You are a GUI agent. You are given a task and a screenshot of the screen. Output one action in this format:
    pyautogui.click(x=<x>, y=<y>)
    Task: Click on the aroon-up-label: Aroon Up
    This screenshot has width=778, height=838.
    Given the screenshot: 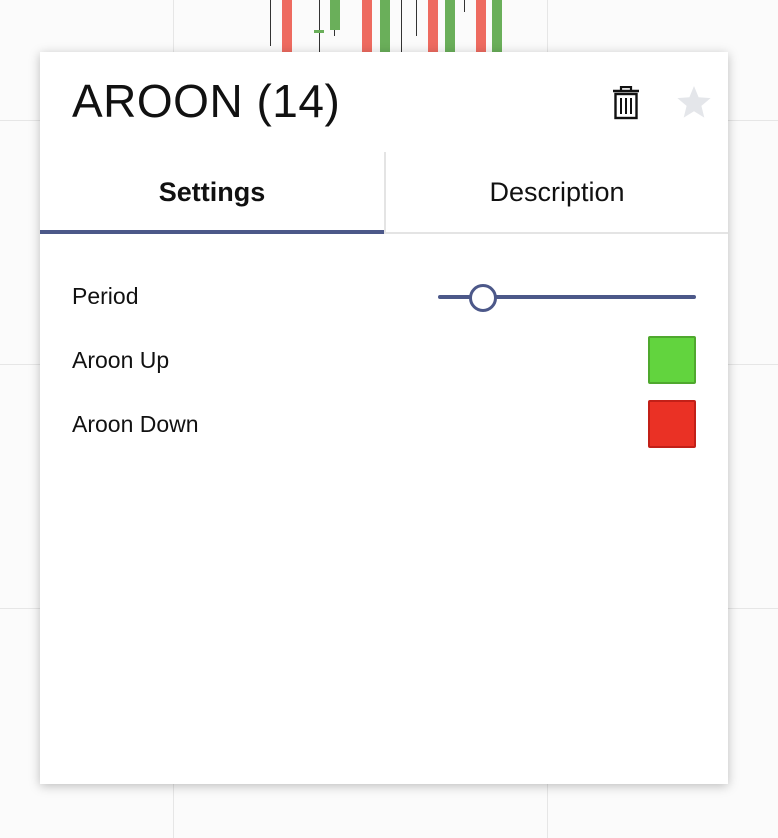 What is the action you would take?
    pyautogui.click(x=121, y=360)
    